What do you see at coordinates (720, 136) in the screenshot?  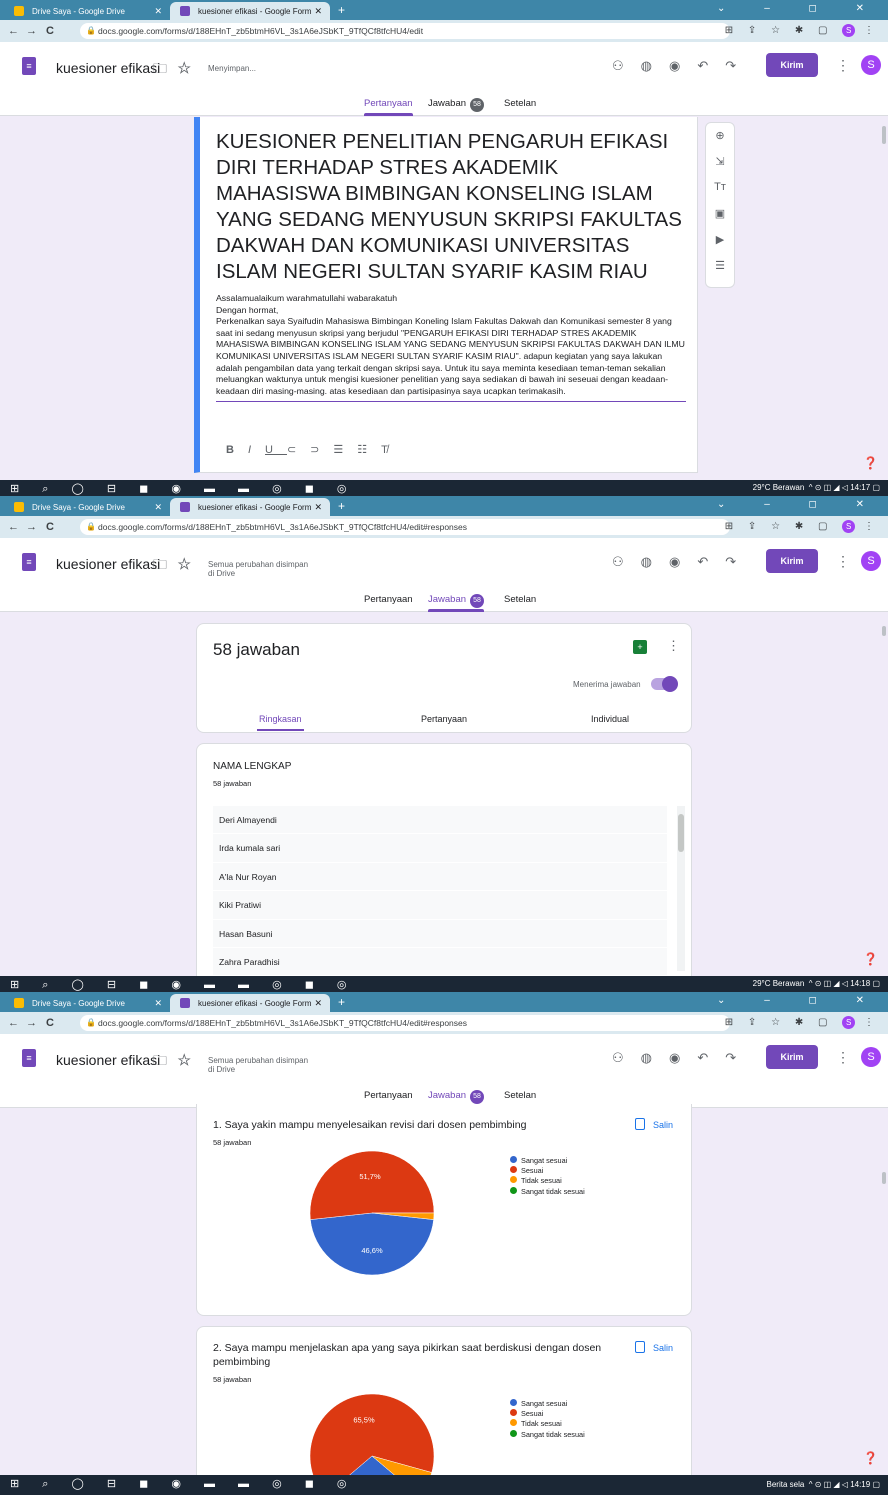 I see `add-question-icon: ⊕` at bounding box center [720, 136].